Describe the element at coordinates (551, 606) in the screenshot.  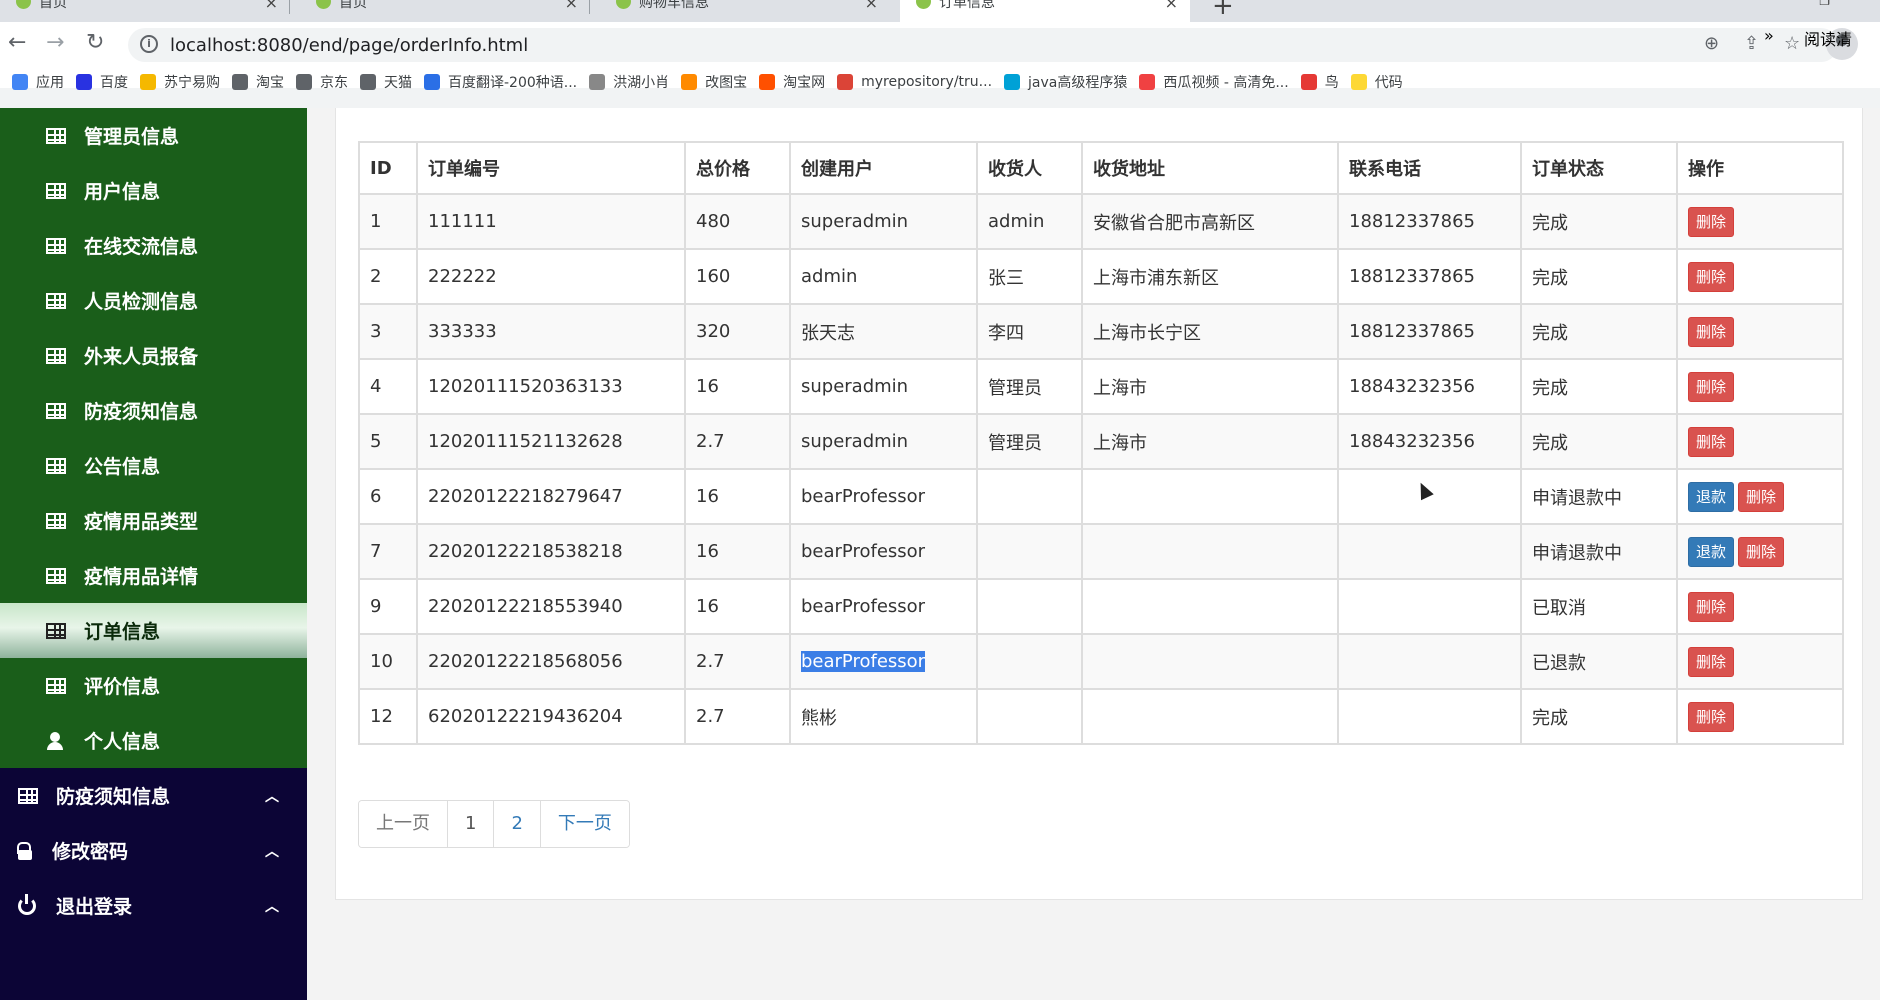
I see `cell-no: 22020122218553940` at that location.